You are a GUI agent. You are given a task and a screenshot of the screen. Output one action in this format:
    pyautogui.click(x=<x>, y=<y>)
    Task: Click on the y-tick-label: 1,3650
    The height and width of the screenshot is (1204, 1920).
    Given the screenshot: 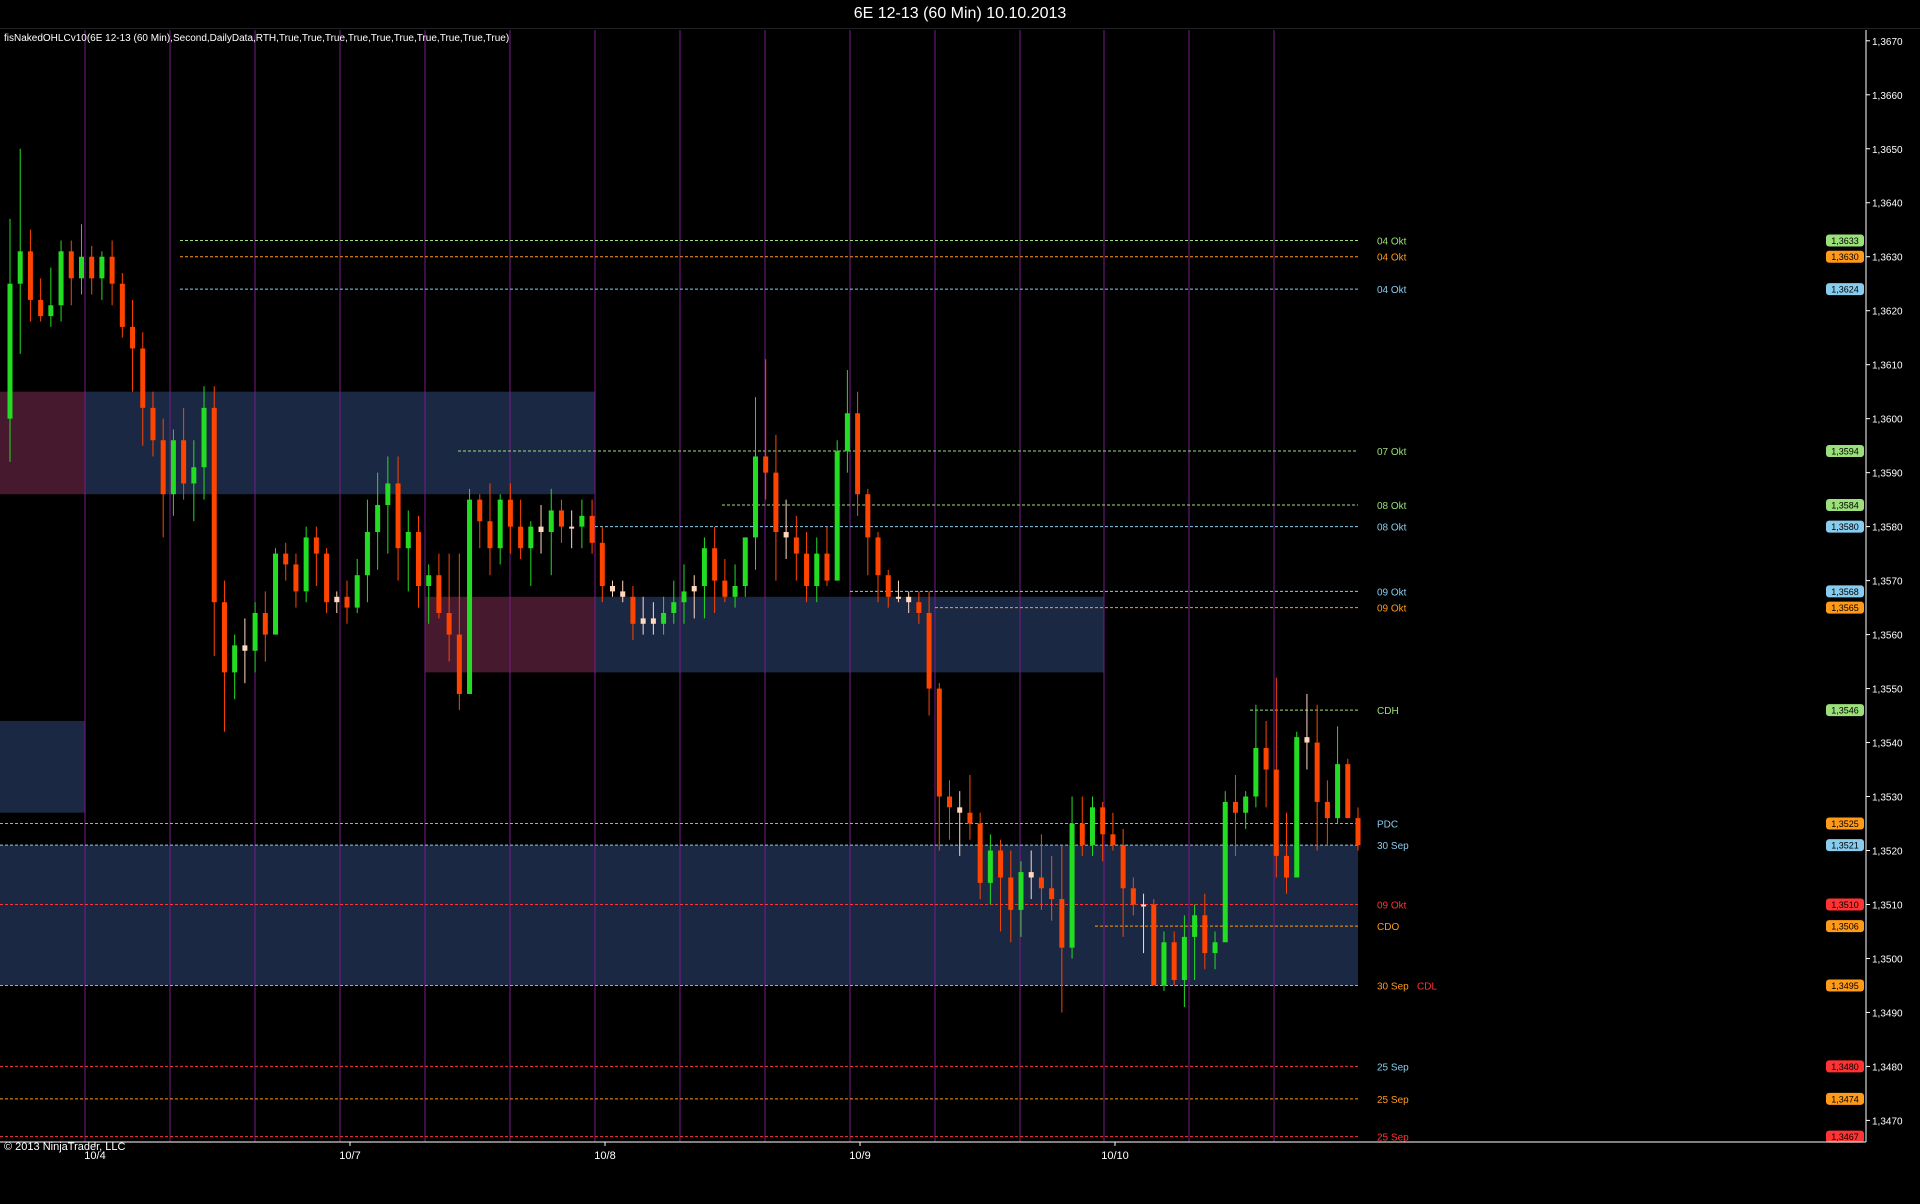 What is the action you would take?
    pyautogui.click(x=1887, y=150)
    